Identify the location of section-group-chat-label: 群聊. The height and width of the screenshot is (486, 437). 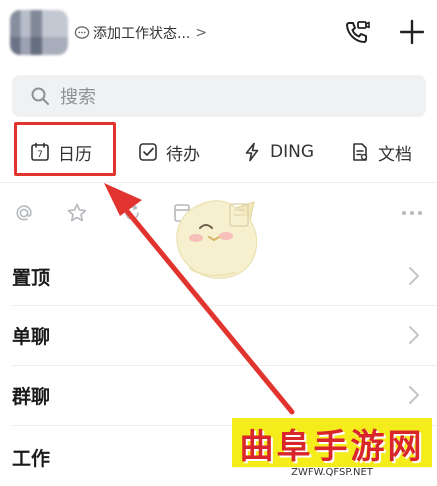
(31, 396).